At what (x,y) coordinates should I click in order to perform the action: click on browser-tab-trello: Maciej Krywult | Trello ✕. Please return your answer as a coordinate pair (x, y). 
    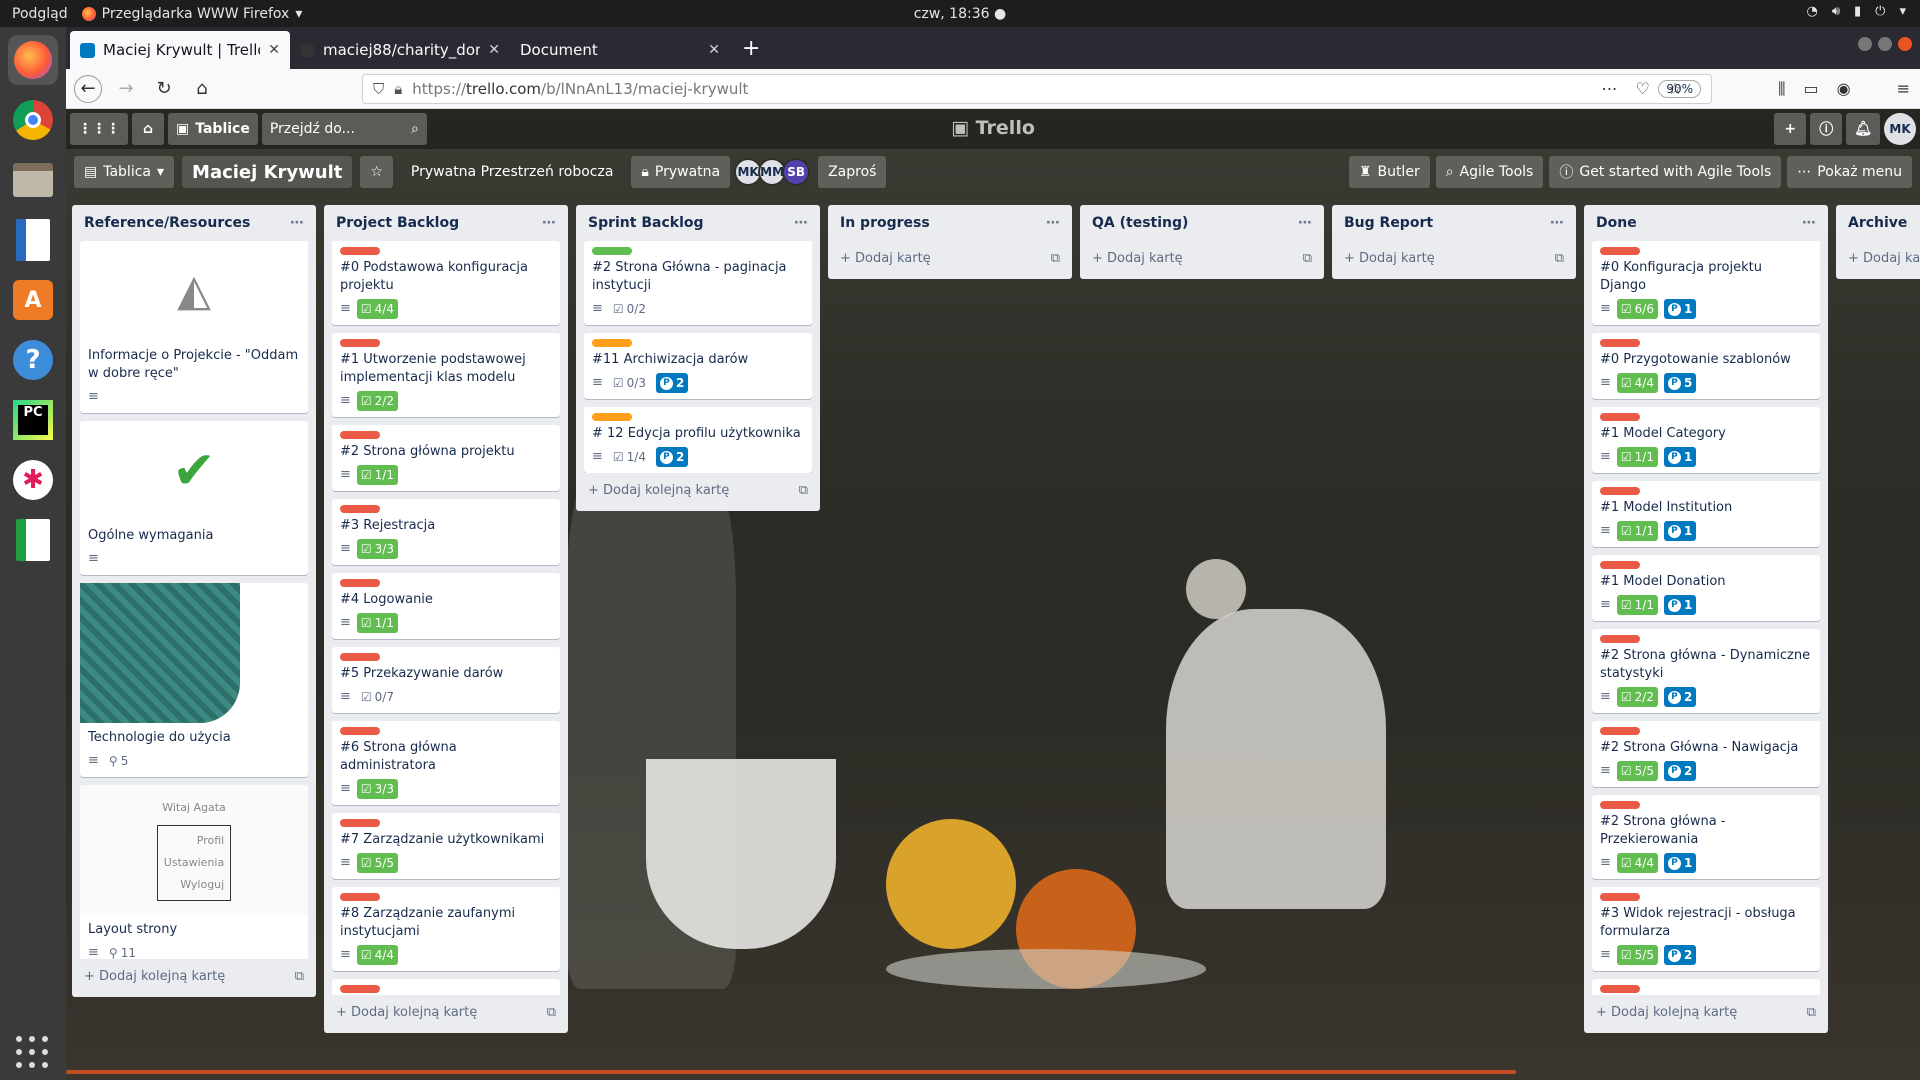
    Looking at the image, I should click on (180, 50).